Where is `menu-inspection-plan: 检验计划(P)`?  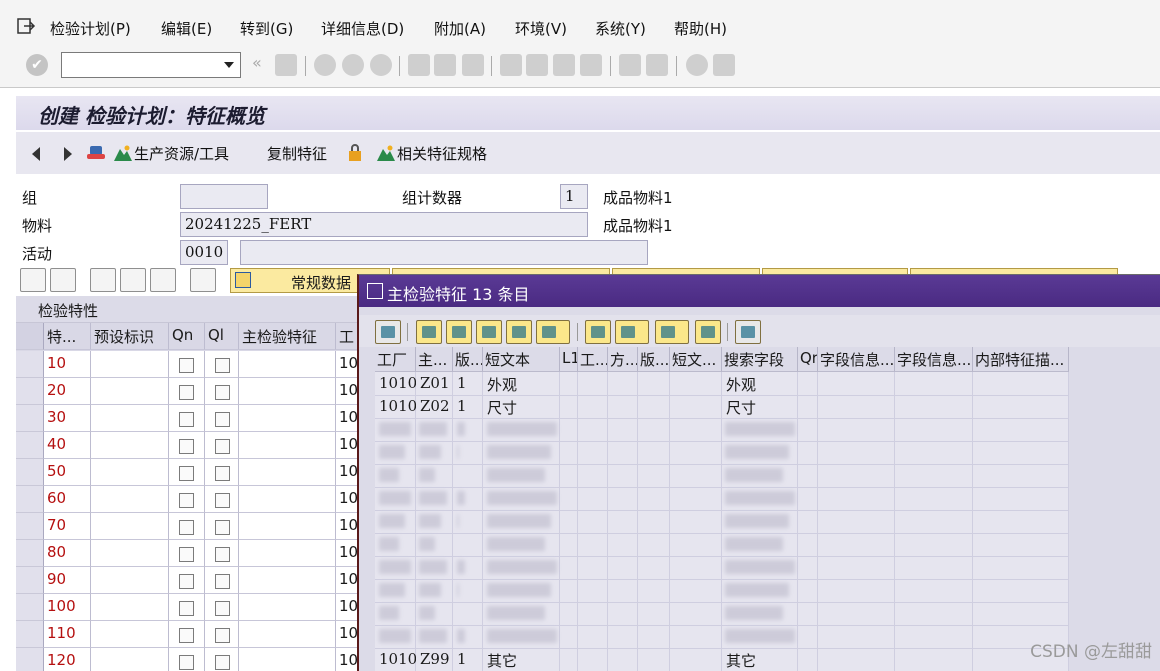
menu-inspection-plan: 检验计划(P) is located at coordinates (90, 28).